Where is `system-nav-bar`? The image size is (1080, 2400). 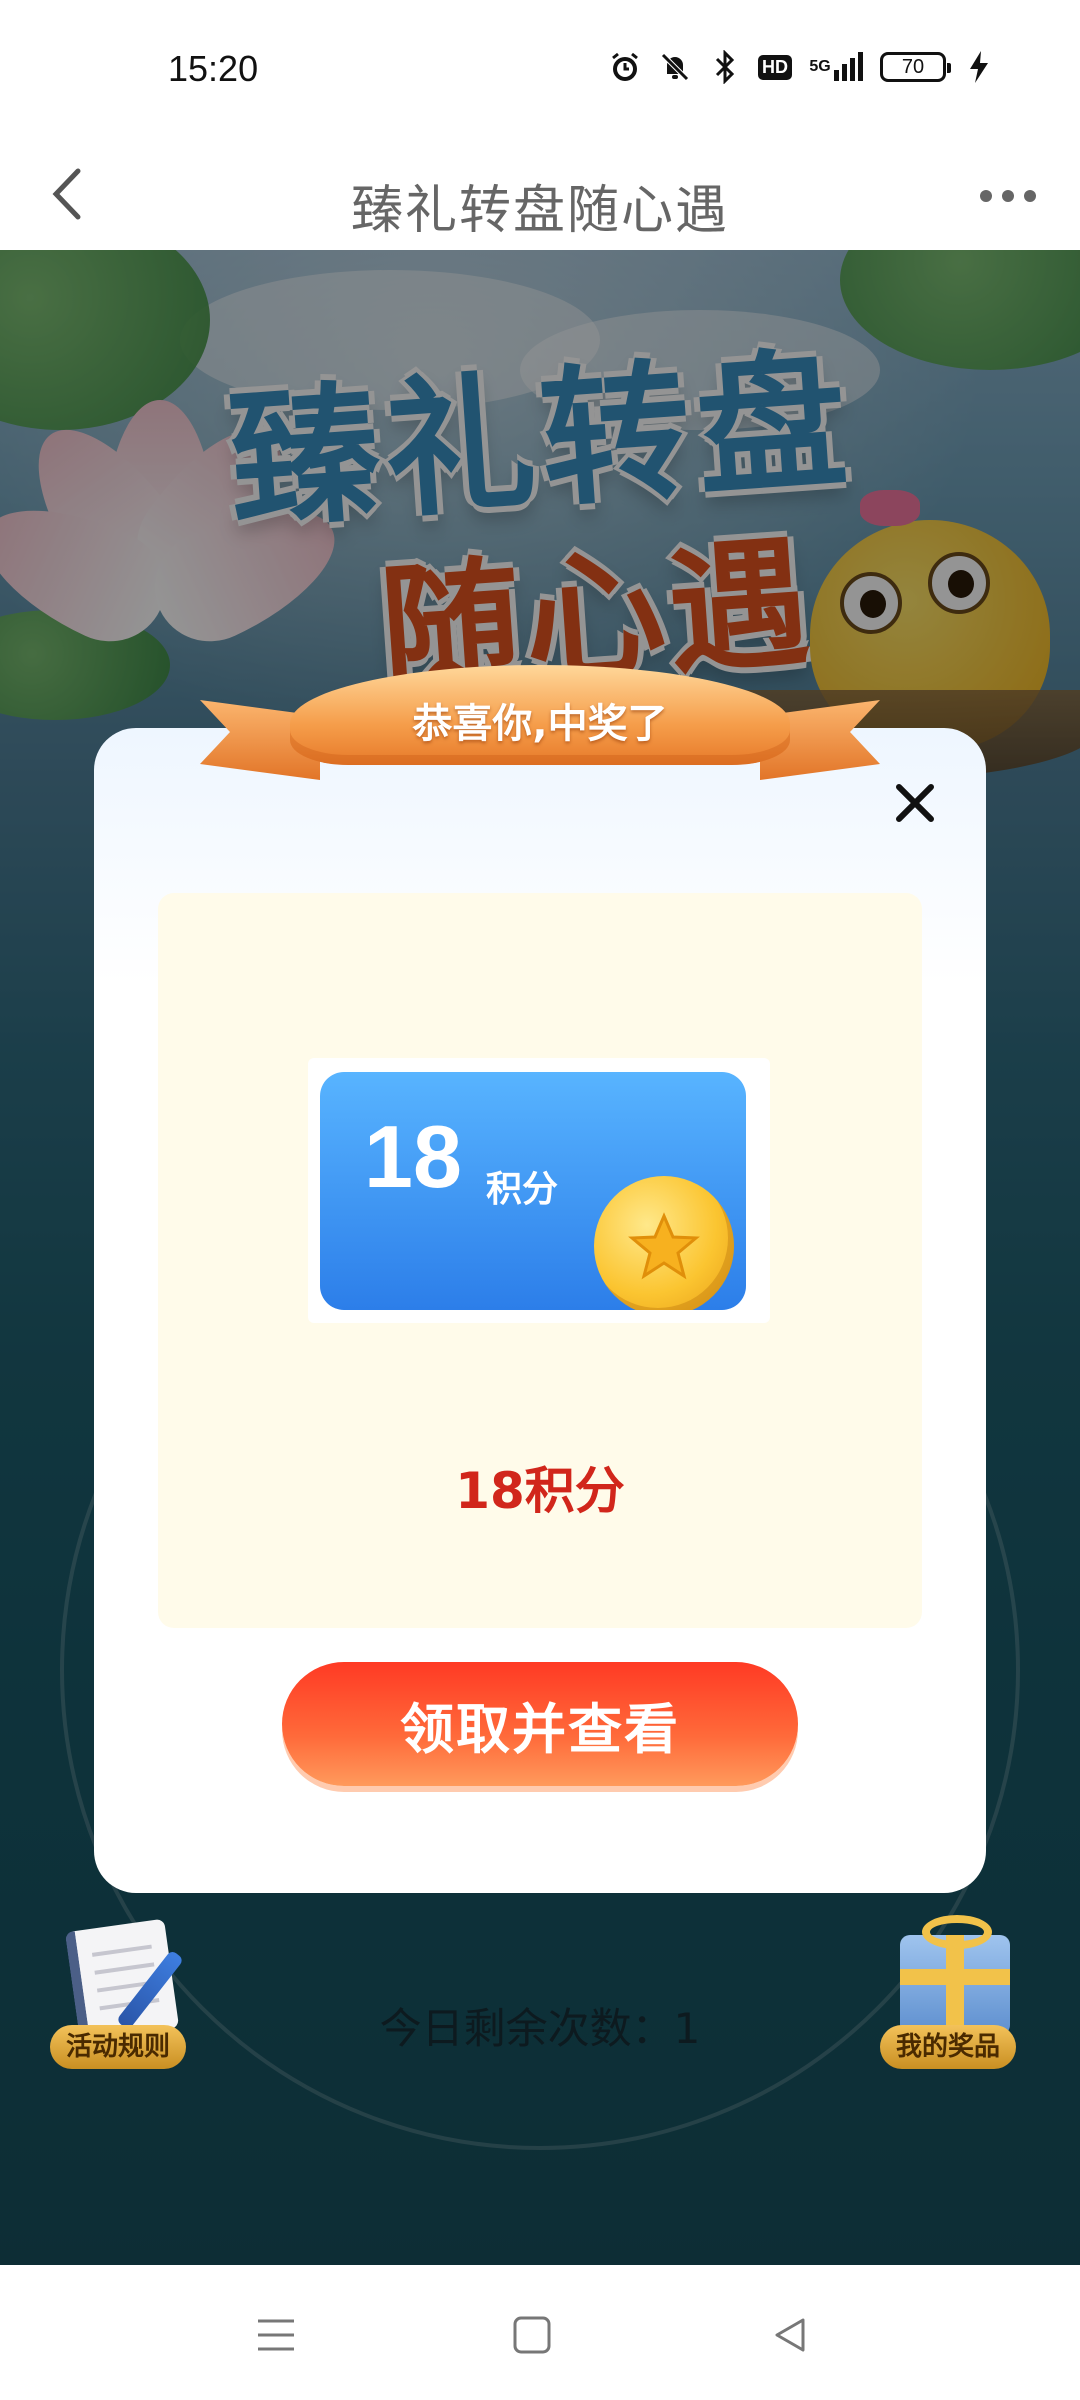 system-nav-bar is located at coordinates (540, 2332).